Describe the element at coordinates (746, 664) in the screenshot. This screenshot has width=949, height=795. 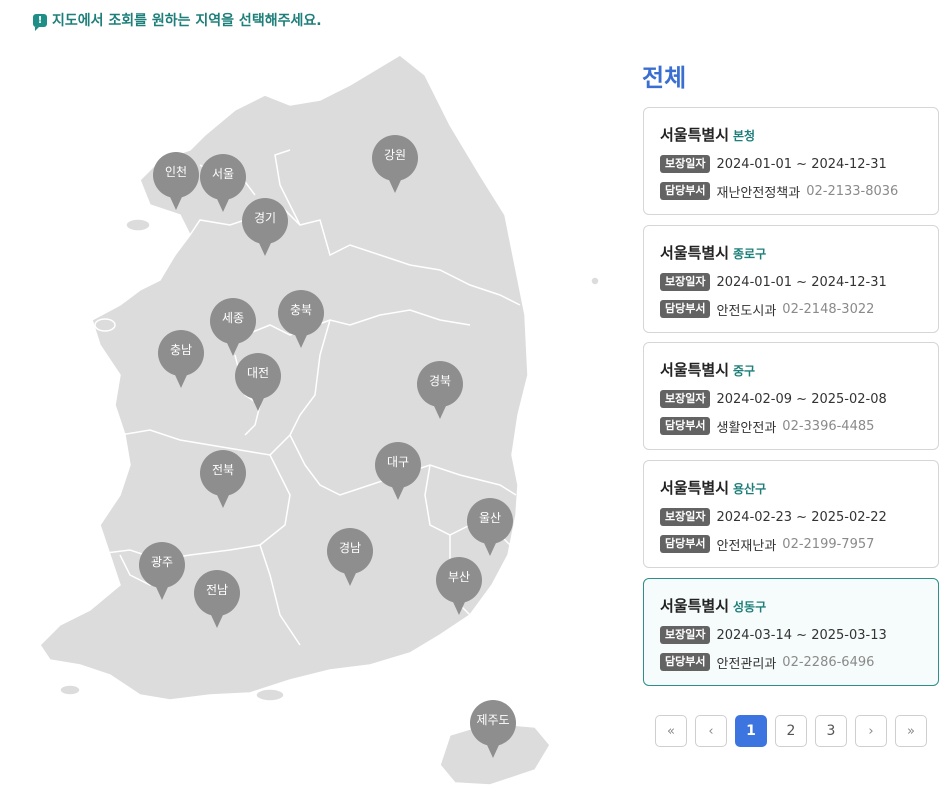
I see `card-dept: 안전관리과` at that location.